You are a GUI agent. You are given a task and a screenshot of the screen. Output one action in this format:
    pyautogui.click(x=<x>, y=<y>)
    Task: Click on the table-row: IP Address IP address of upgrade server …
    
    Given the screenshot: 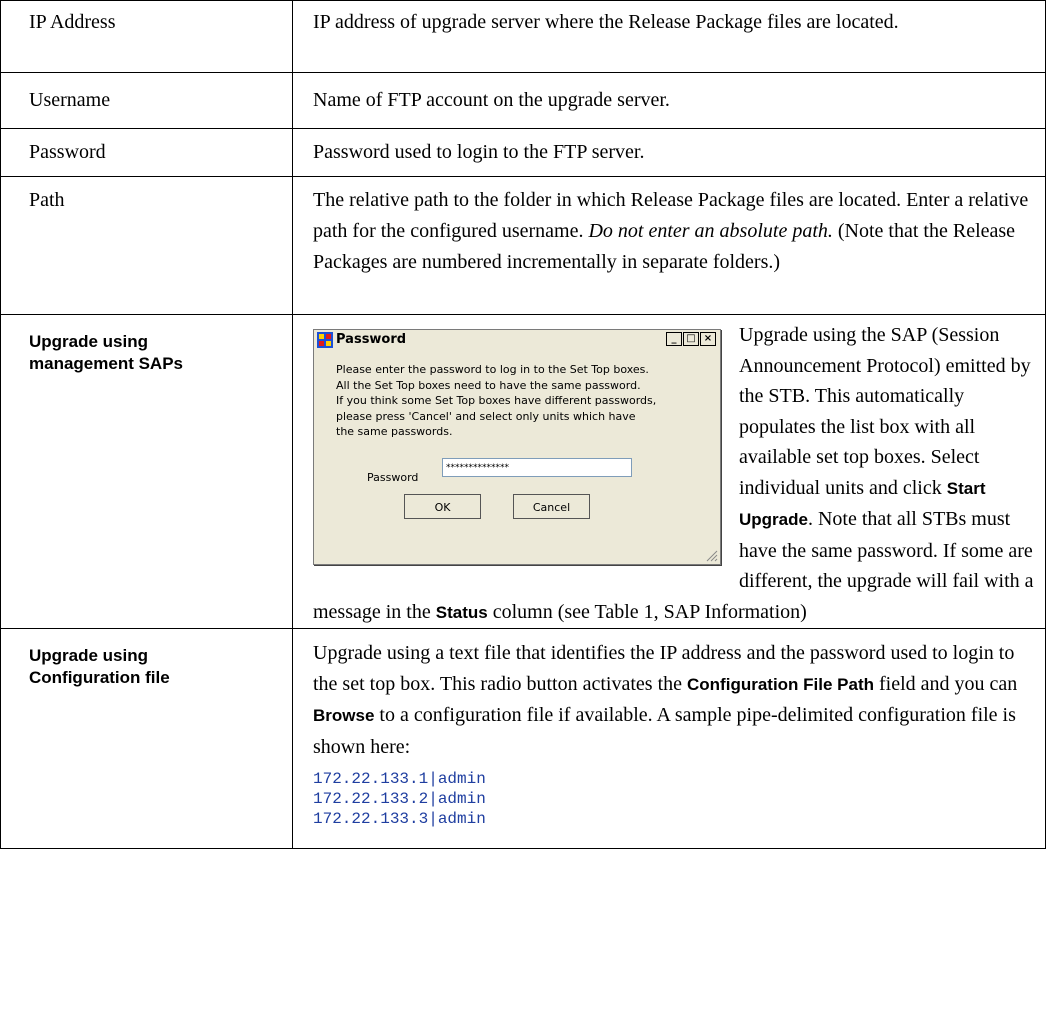 What is the action you would take?
    pyautogui.click(x=523, y=36)
    